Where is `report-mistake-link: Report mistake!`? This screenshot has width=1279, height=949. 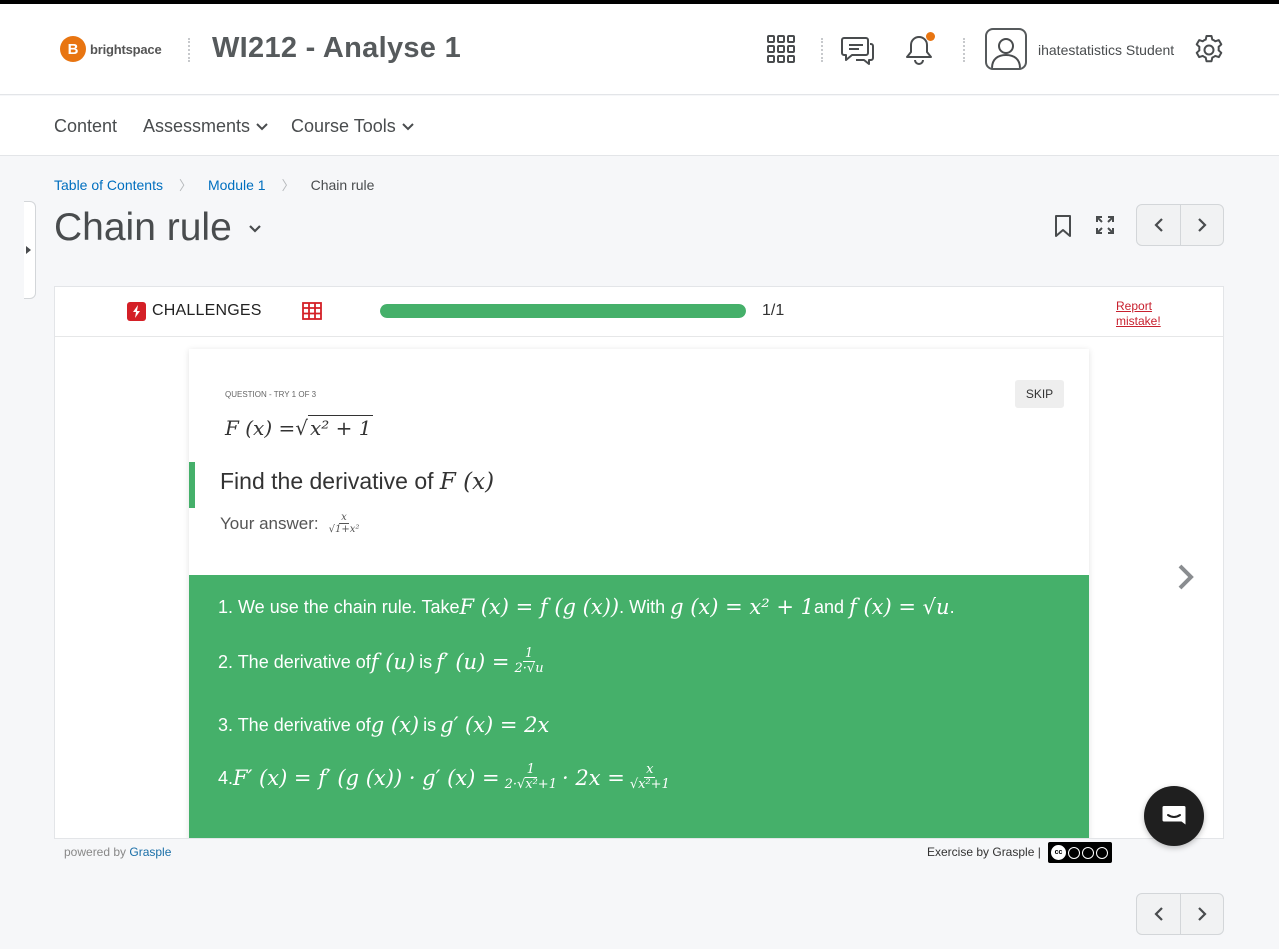
report-mistake-link: Report mistake! is located at coordinates (1146, 314).